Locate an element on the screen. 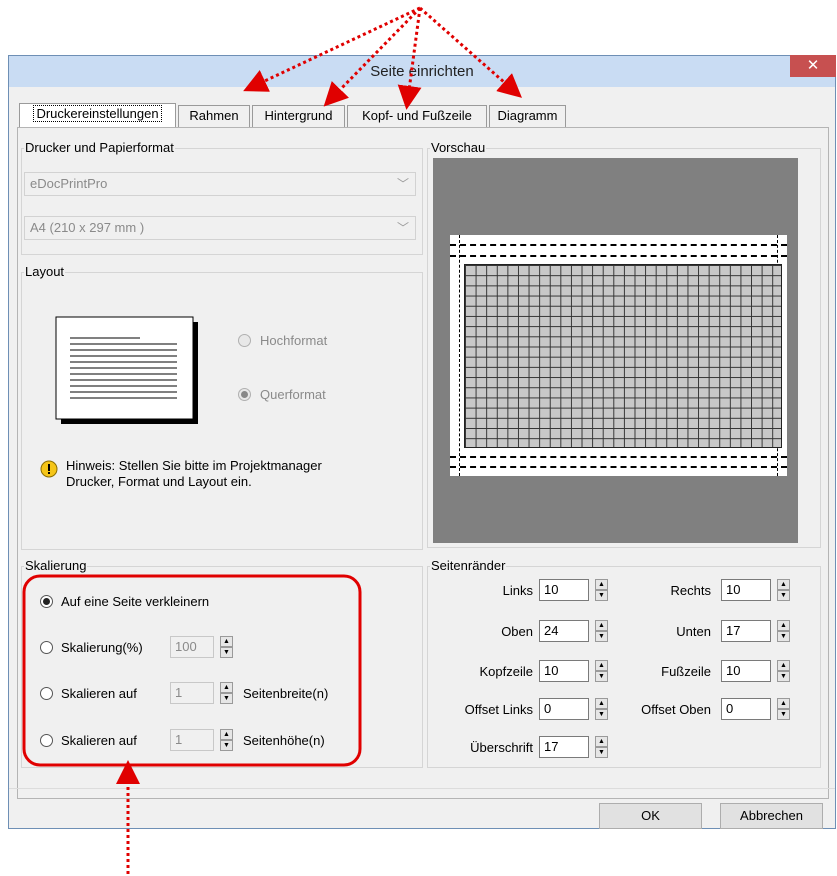 Image resolution: width=837 pixels, height=876 pixels. annotation-highlight is located at coordinates (192, 670).